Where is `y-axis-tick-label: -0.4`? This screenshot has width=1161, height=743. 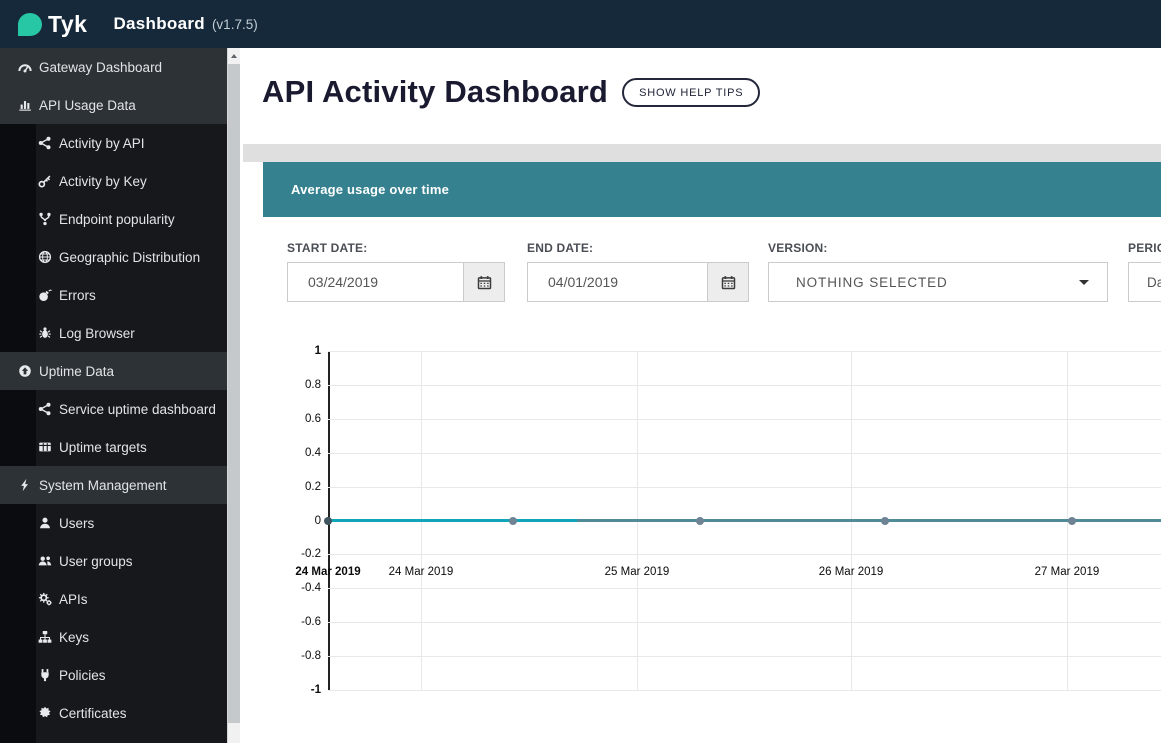 y-axis-tick-label: -0.4 is located at coordinates (311, 588).